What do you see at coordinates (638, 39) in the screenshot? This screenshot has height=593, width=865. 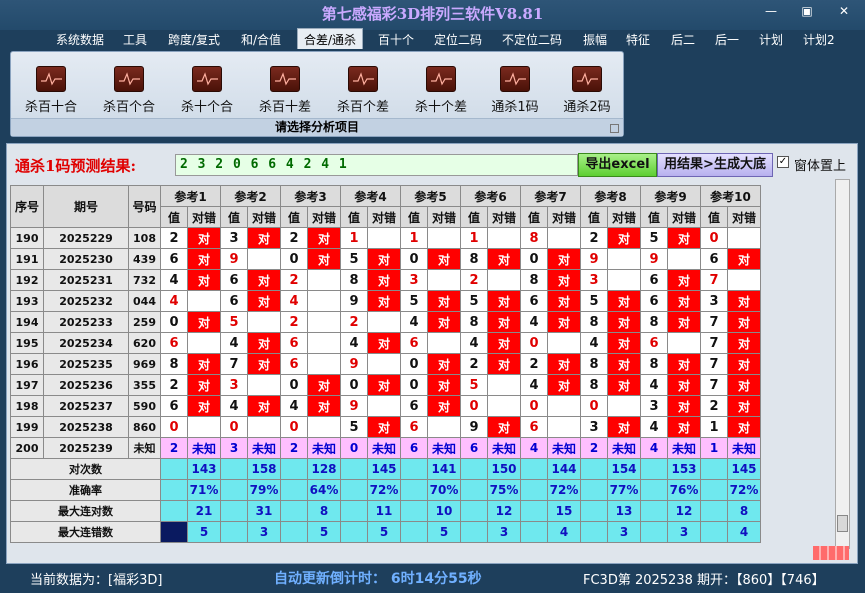 I see `menu-item-feature: 特征` at bounding box center [638, 39].